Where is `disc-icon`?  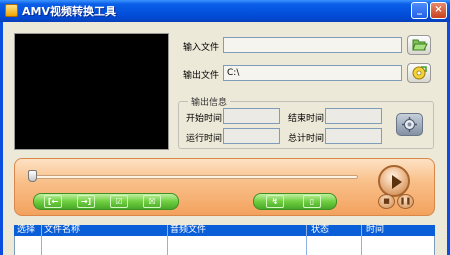 disc-icon is located at coordinates (419, 73).